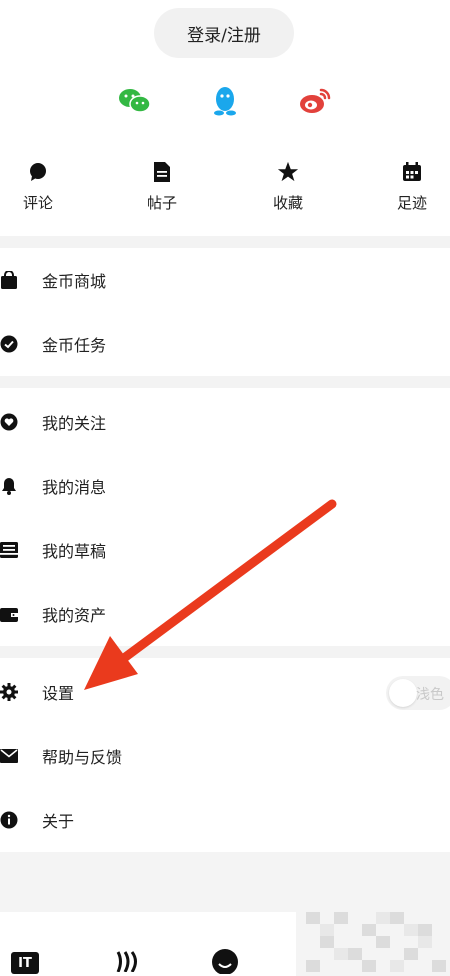 The height and width of the screenshot is (976, 450). What do you see at coordinates (225, 190) in the screenshot?
I see `quick-actions: 评论 帖子 收藏 足迹` at bounding box center [225, 190].